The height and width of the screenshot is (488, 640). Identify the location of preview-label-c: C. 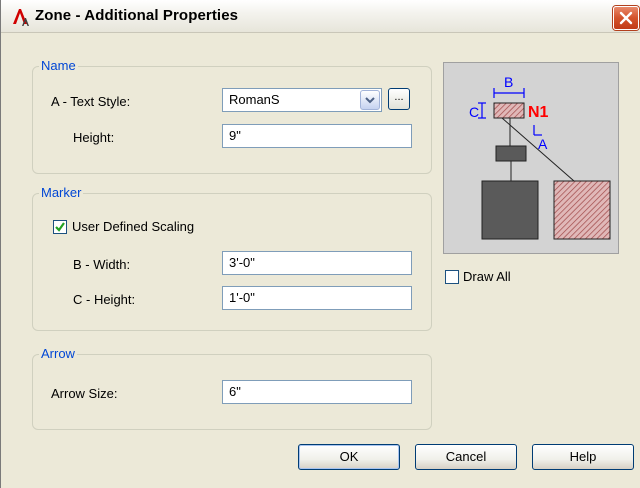
(474, 112).